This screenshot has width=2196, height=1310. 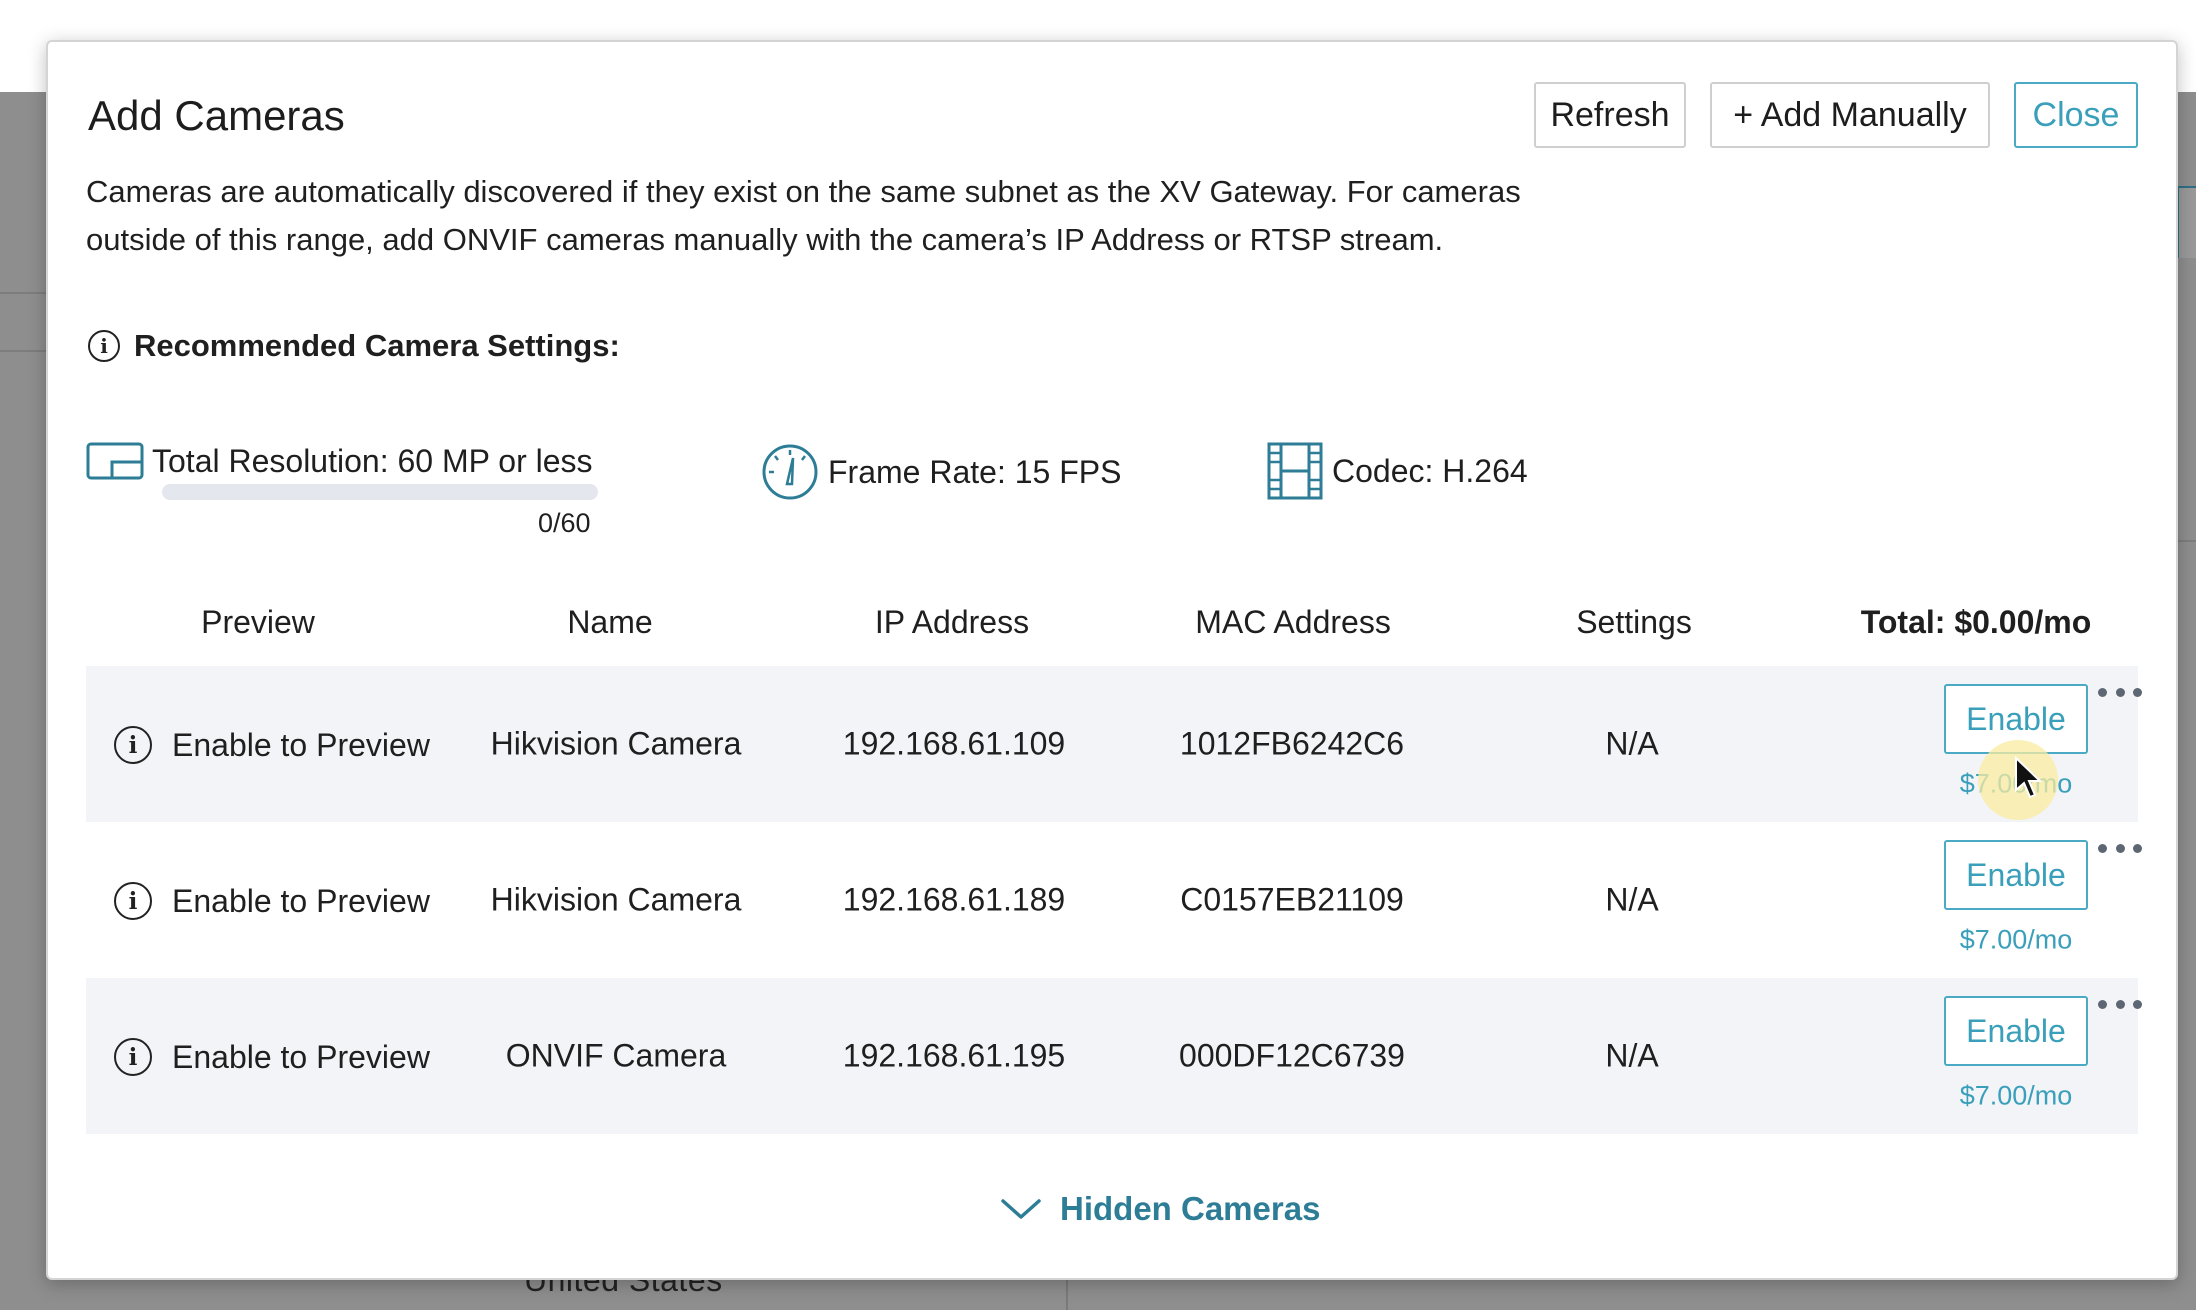 I want to click on setting-frame-rate: Frame Rate: 15 FPS, so click(x=940, y=472).